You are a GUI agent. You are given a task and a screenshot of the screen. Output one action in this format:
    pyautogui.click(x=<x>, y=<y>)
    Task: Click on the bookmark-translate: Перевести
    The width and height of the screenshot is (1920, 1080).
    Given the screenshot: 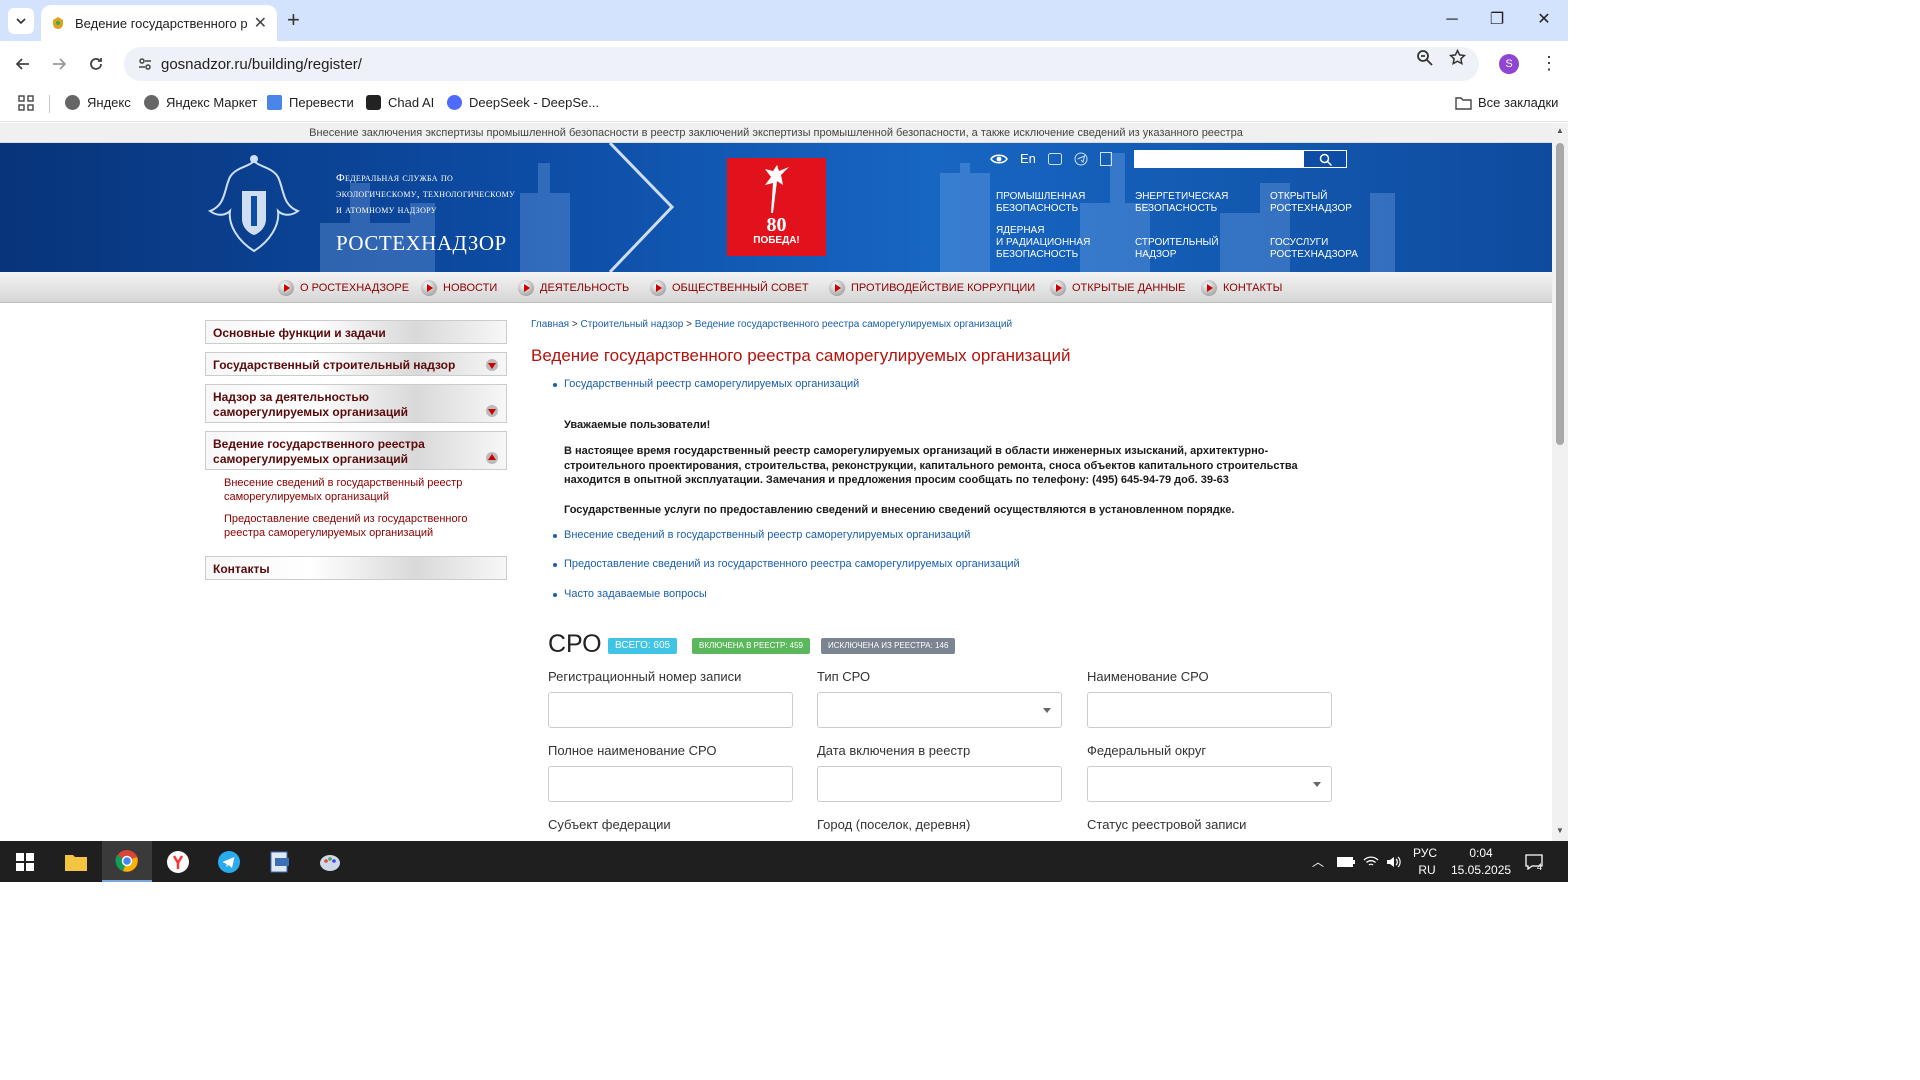 What is the action you would take?
    pyautogui.click(x=310, y=102)
    